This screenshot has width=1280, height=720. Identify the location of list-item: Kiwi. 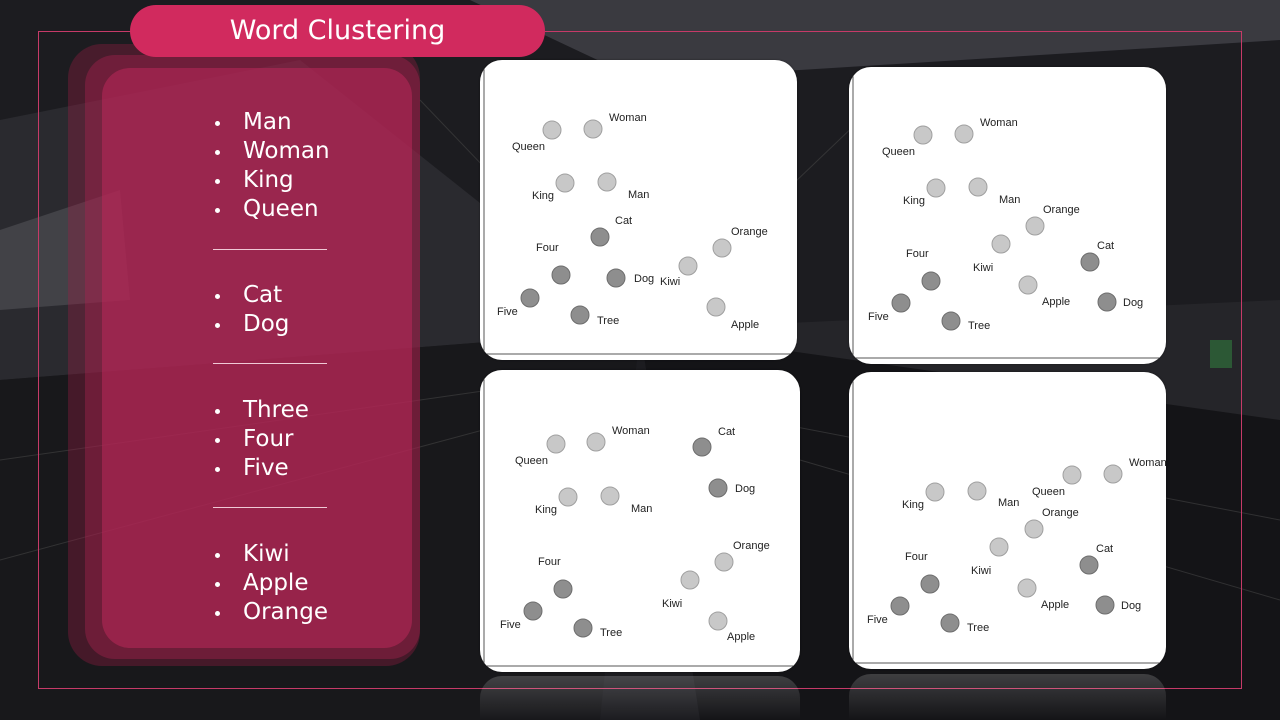
(313, 554).